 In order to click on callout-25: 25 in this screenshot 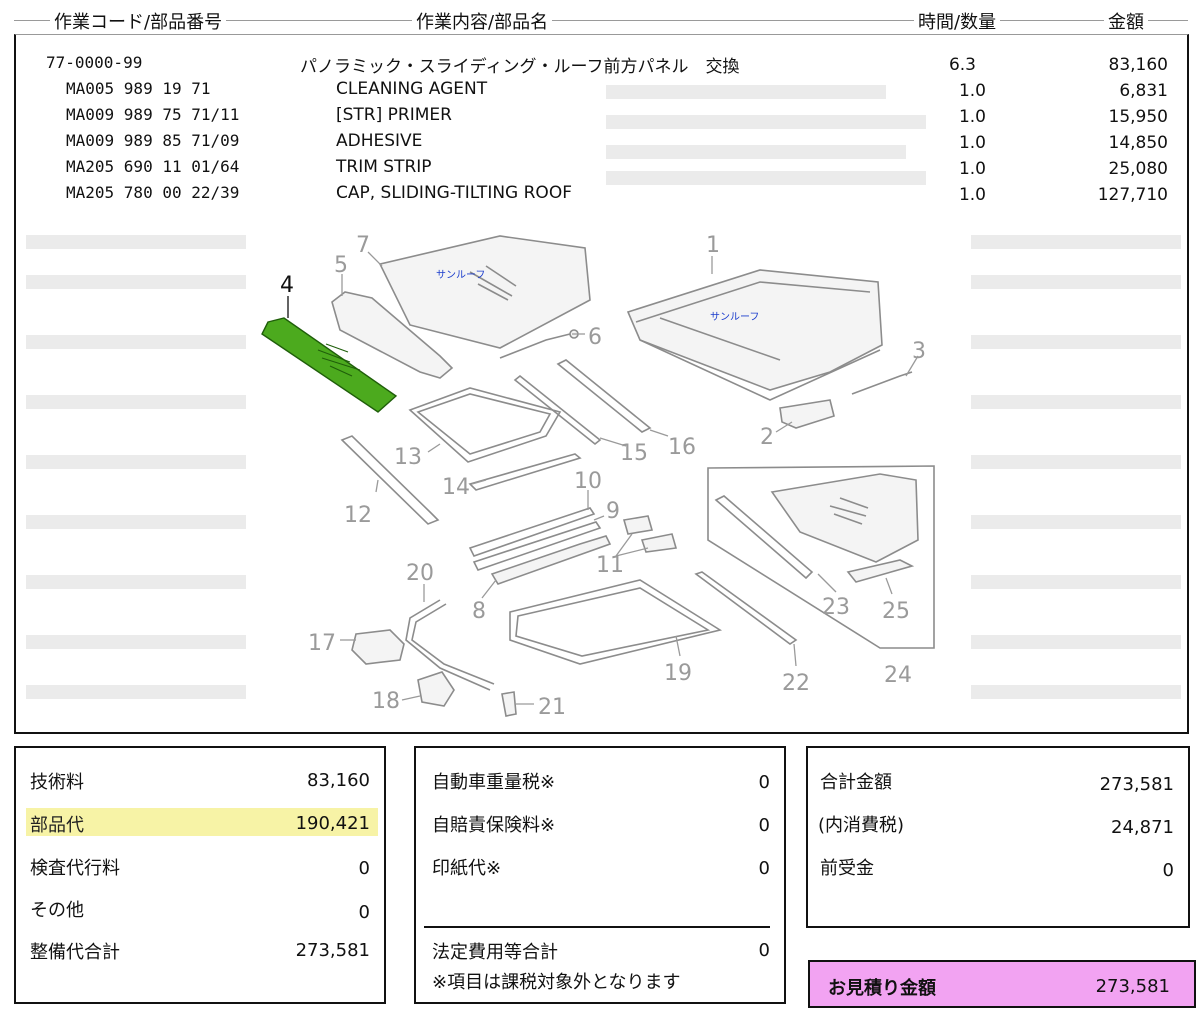, I will do `click(896, 611)`.